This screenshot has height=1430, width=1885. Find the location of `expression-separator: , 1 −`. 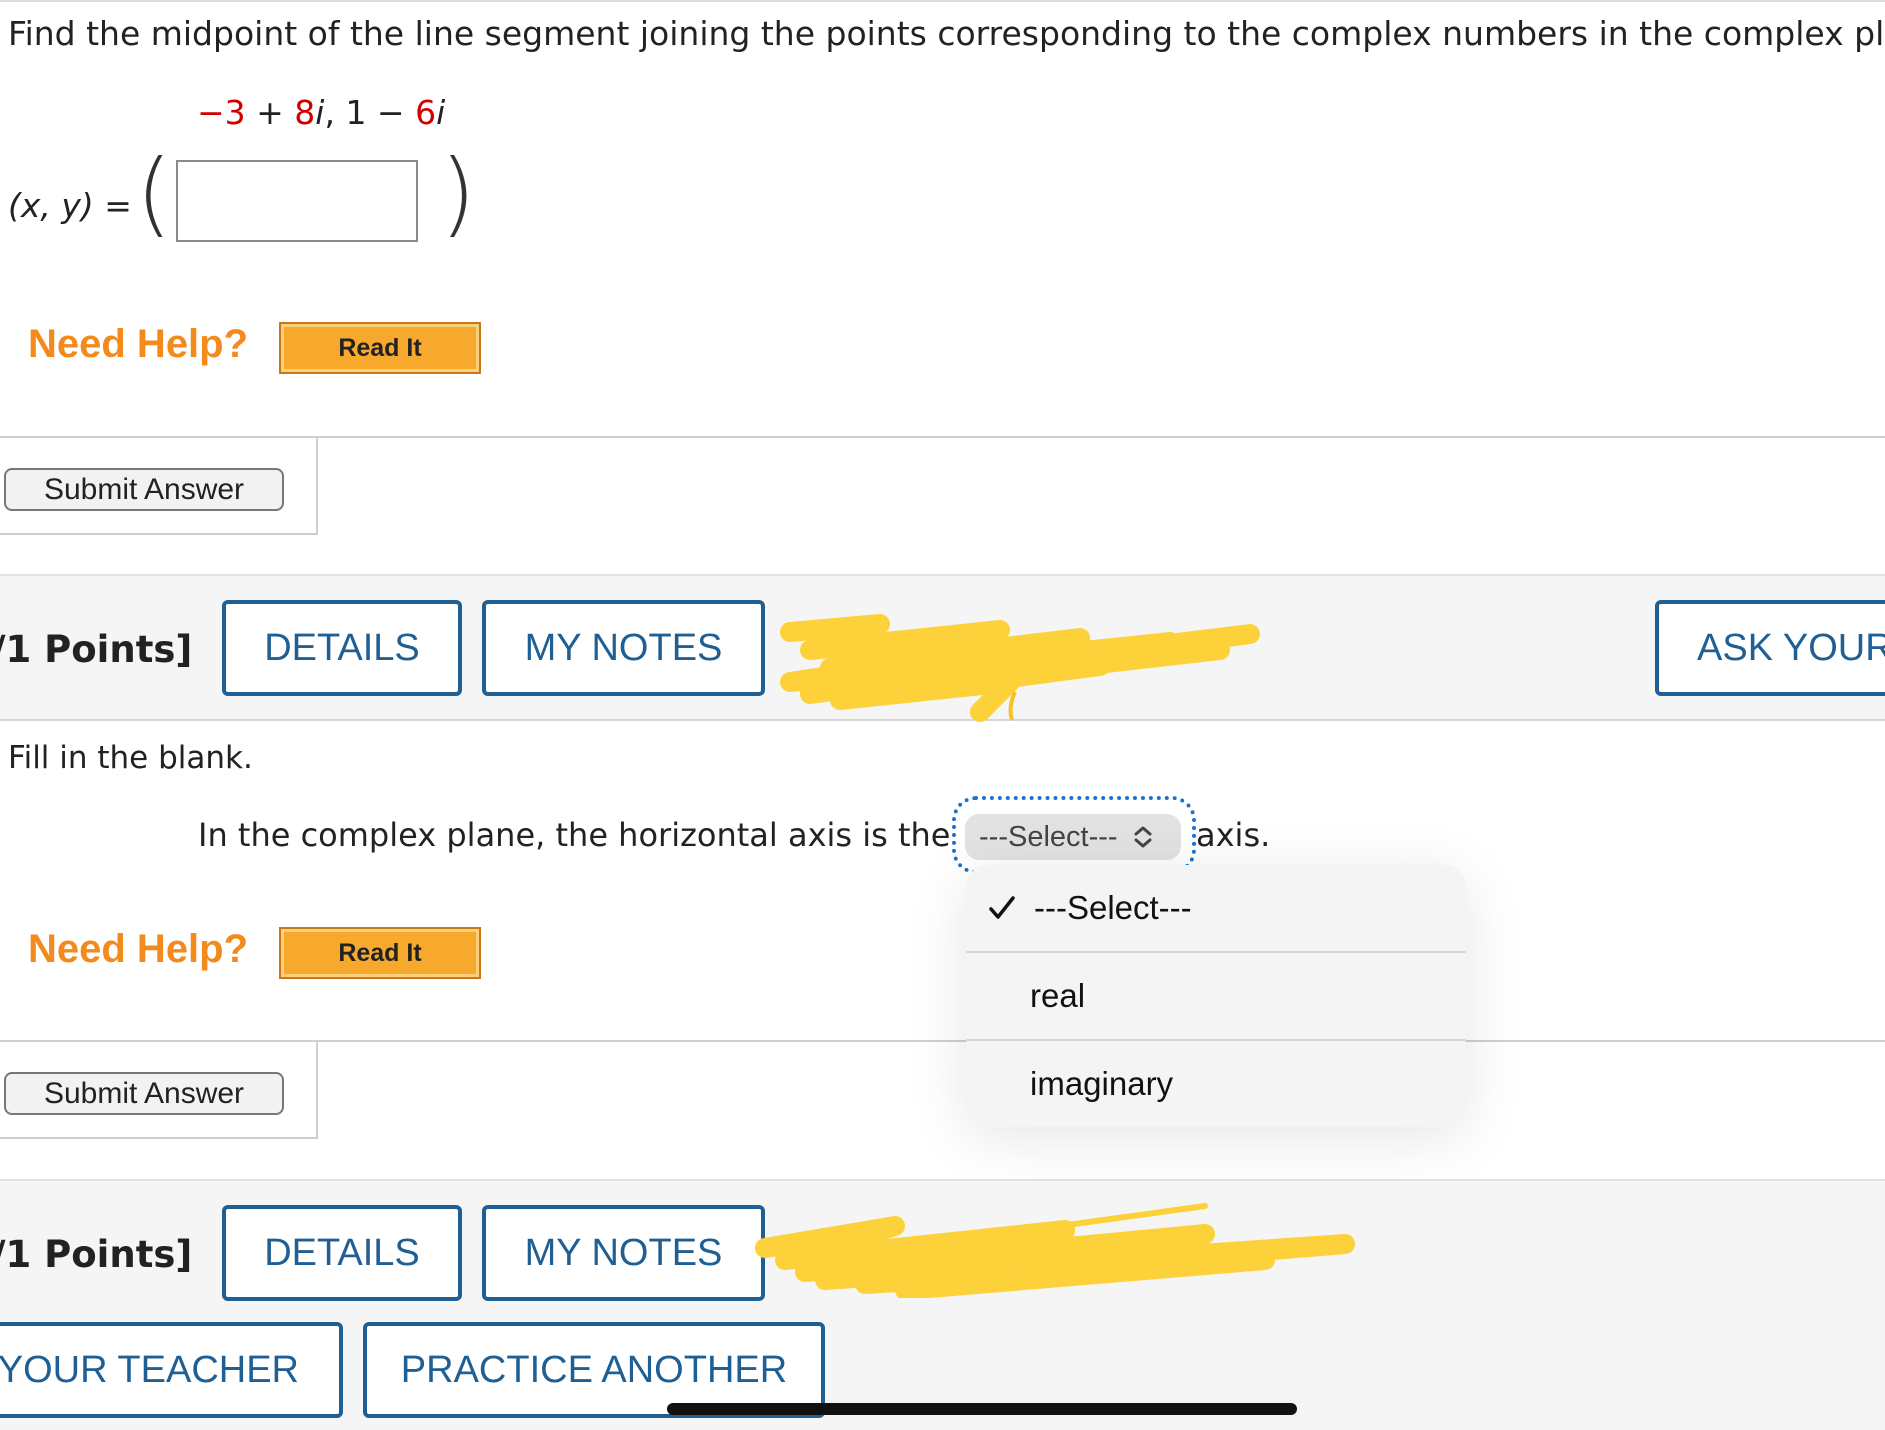

expression-separator: , 1 − is located at coordinates (370, 112).